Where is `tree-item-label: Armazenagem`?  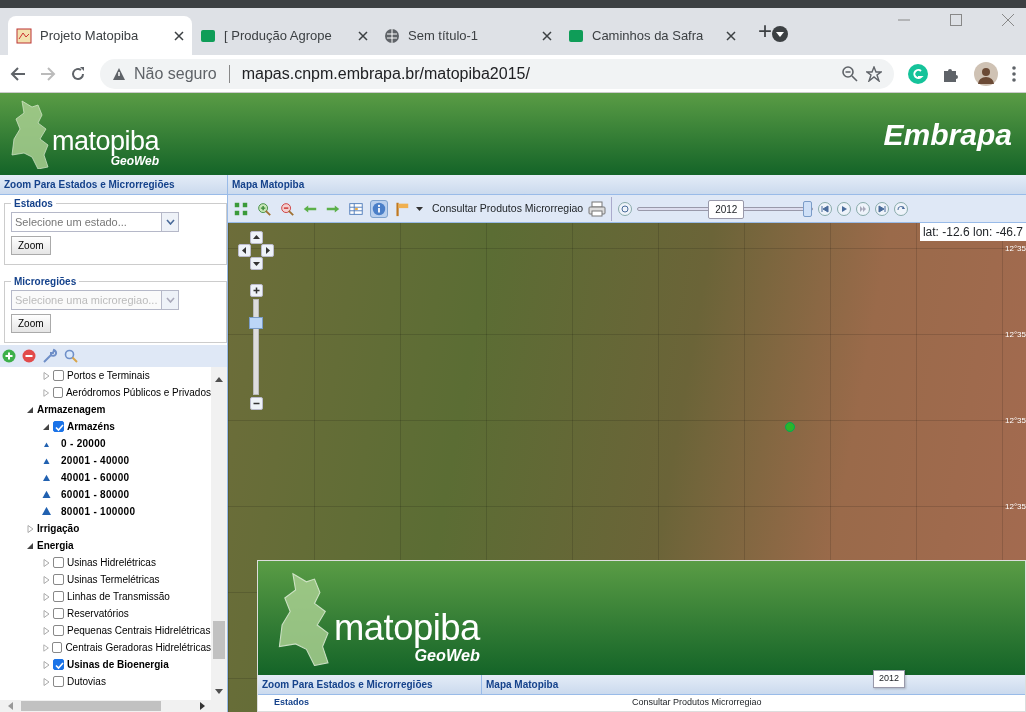 tree-item-label: Armazenagem is located at coordinates (71, 409).